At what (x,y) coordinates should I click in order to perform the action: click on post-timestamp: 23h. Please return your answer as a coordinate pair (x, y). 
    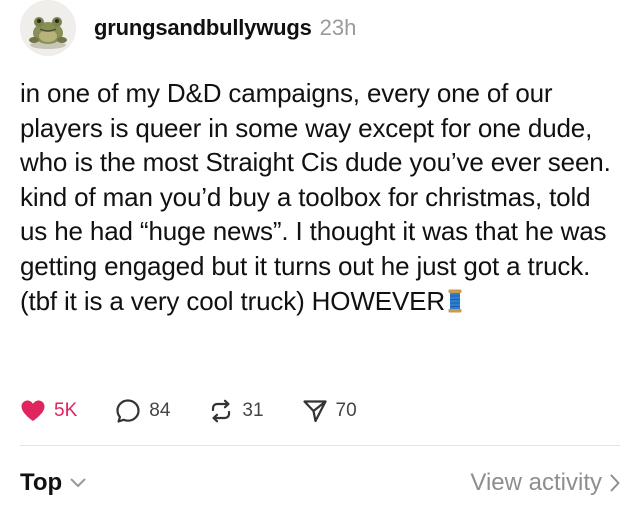
    Looking at the image, I should click on (338, 27).